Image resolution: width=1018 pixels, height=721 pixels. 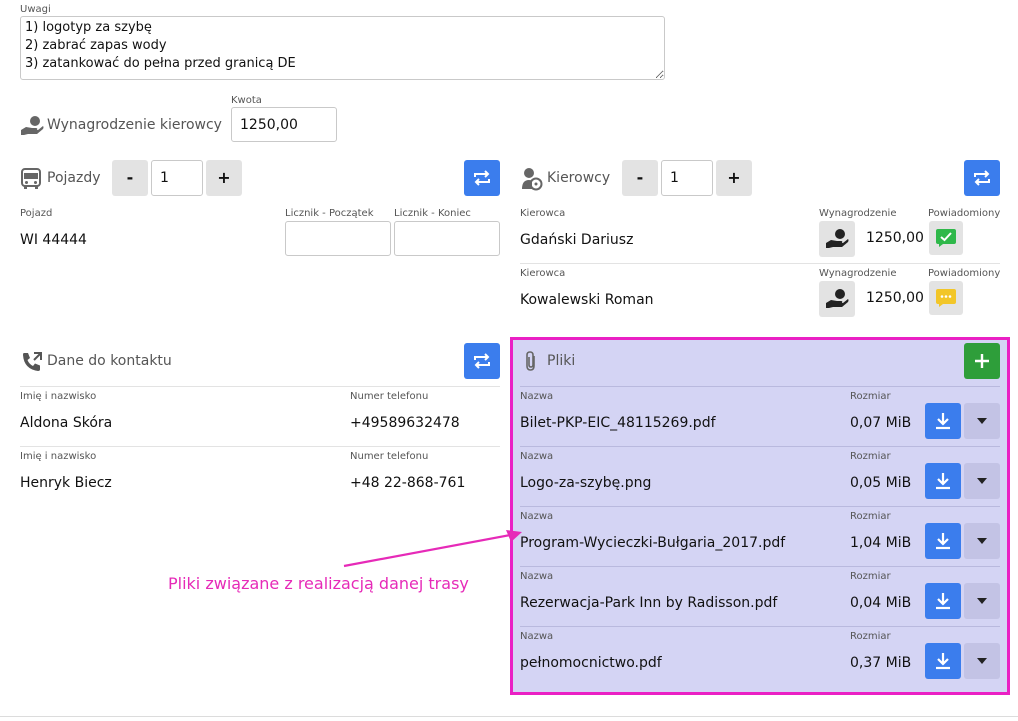 I want to click on drivers-decrement-button: -, so click(x=640, y=178).